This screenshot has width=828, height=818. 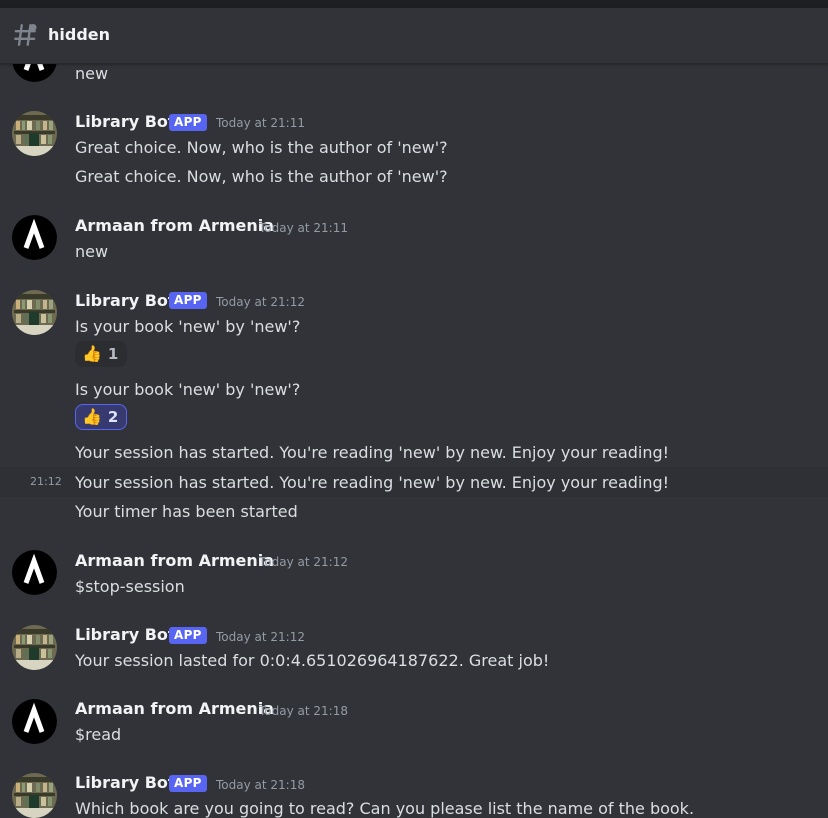 What do you see at coordinates (25, 34) in the screenshot?
I see `hash-icon` at bounding box center [25, 34].